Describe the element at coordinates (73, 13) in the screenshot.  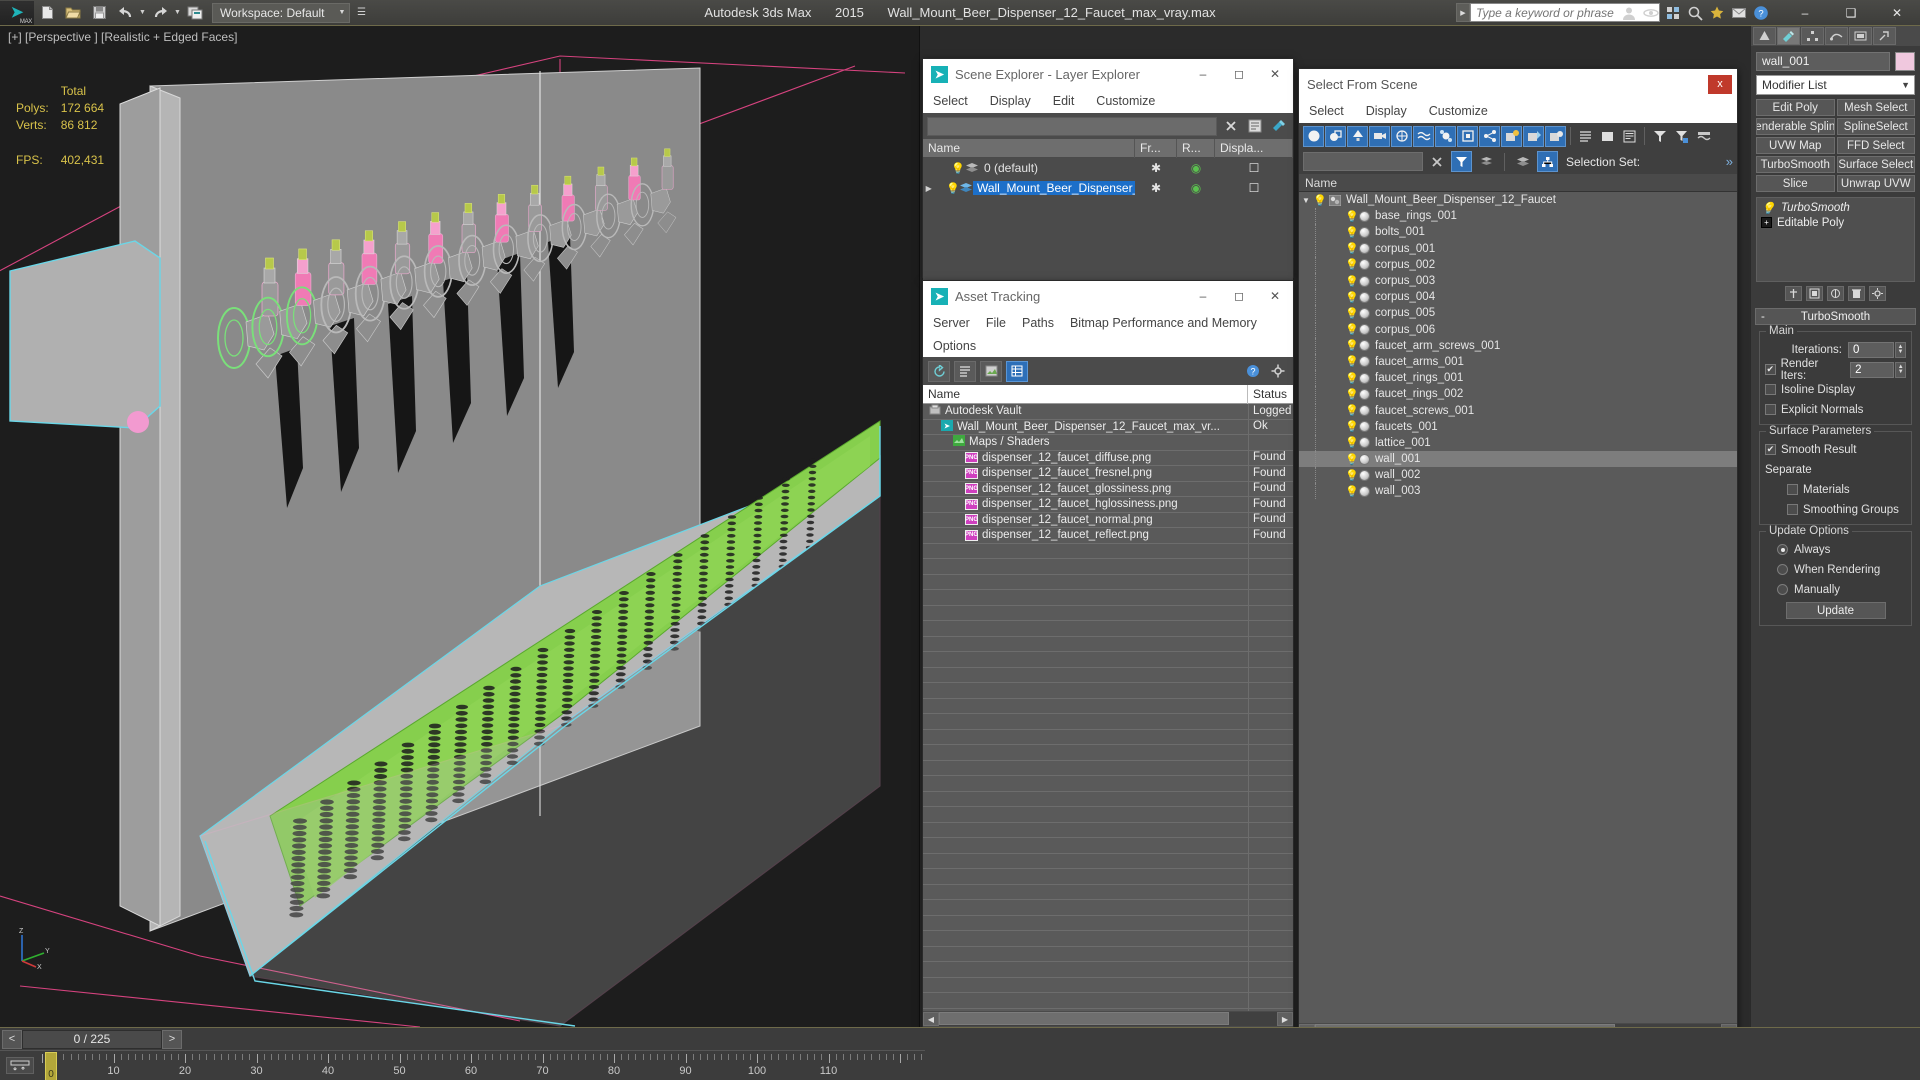
I see `open-file-button` at that location.